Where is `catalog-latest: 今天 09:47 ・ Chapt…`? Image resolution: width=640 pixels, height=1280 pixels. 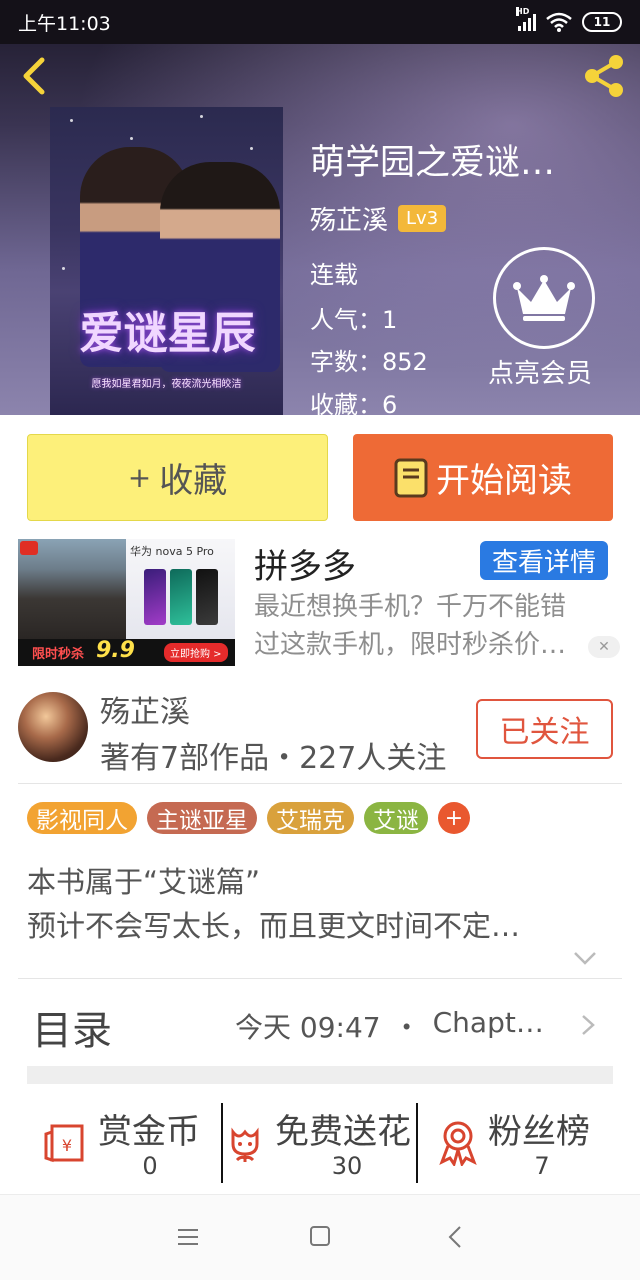 catalog-latest: 今天 09:47 ・ Chapt… is located at coordinates (389, 1026).